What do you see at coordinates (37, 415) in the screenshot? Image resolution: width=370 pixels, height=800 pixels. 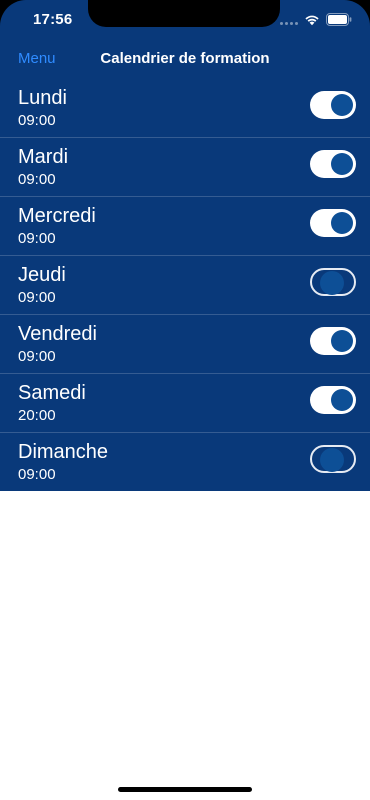 I see `time-label: 20:00` at bounding box center [37, 415].